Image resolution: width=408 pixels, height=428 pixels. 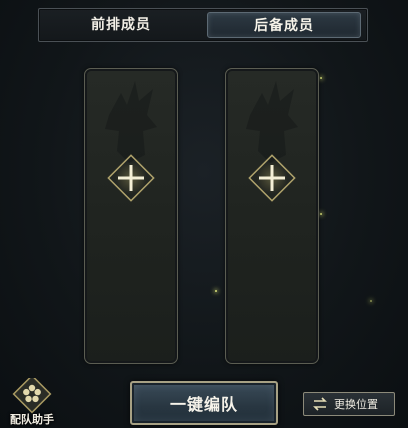 What do you see at coordinates (203, 25) in the screenshot?
I see `team-tab-bar: 前排成员 后备成员` at bounding box center [203, 25].